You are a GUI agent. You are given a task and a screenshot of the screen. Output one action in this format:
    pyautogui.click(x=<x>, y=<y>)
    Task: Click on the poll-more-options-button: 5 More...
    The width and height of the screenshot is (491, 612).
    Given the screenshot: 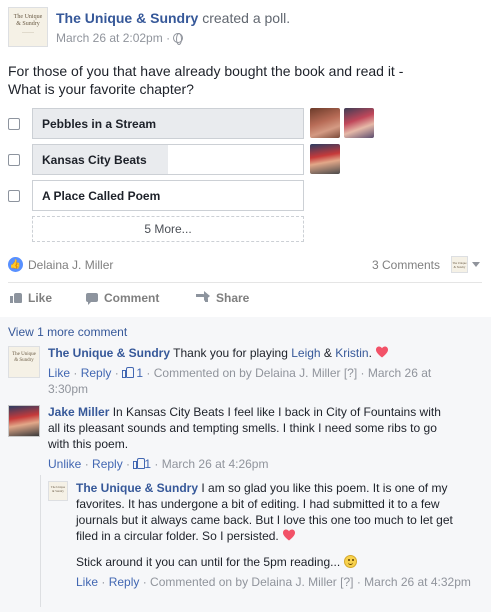 What is the action you would take?
    pyautogui.click(x=168, y=229)
    